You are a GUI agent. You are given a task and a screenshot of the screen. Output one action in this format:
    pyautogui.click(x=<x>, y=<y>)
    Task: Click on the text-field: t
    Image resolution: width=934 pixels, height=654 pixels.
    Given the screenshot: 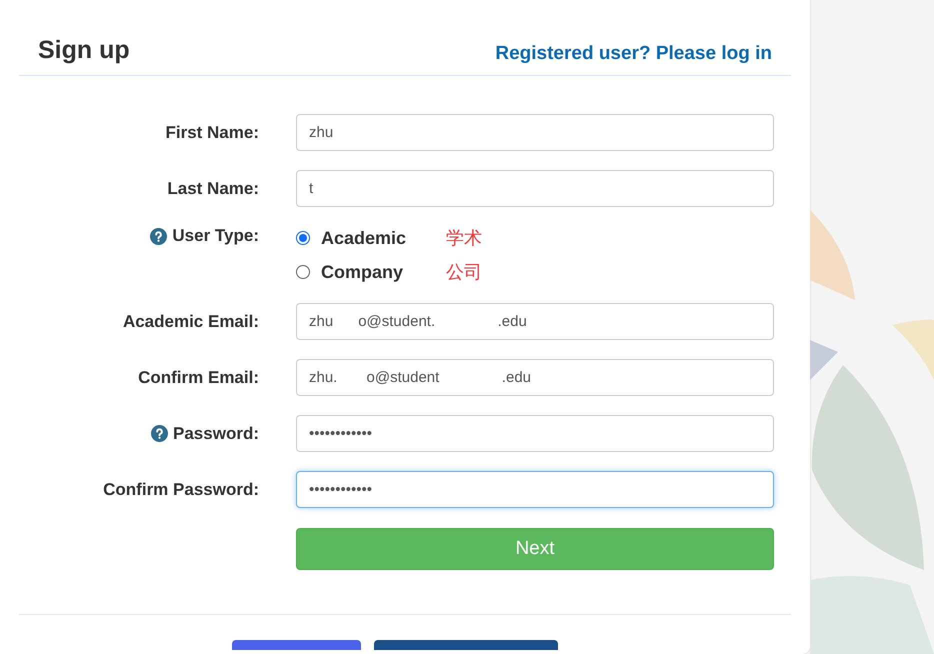 What is the action you would take?
    pyautogui.click(x=535, y=188)
    